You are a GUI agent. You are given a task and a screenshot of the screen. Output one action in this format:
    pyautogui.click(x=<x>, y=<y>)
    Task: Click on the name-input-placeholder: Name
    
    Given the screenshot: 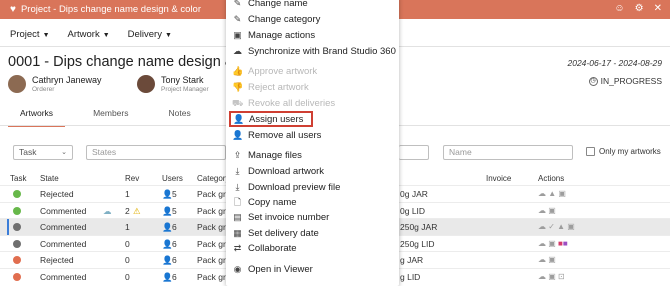 What is the action you would take?
    pyautogui.click(x=460, y=152)
    